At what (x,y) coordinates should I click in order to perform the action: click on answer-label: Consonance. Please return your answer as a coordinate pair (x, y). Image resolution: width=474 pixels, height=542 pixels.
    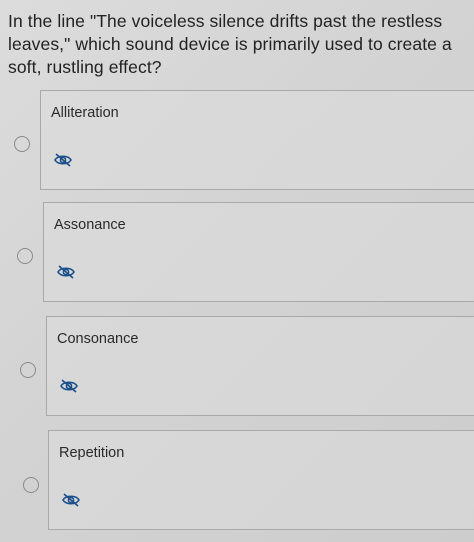
    Looking at the image, I should click on (98, 339).